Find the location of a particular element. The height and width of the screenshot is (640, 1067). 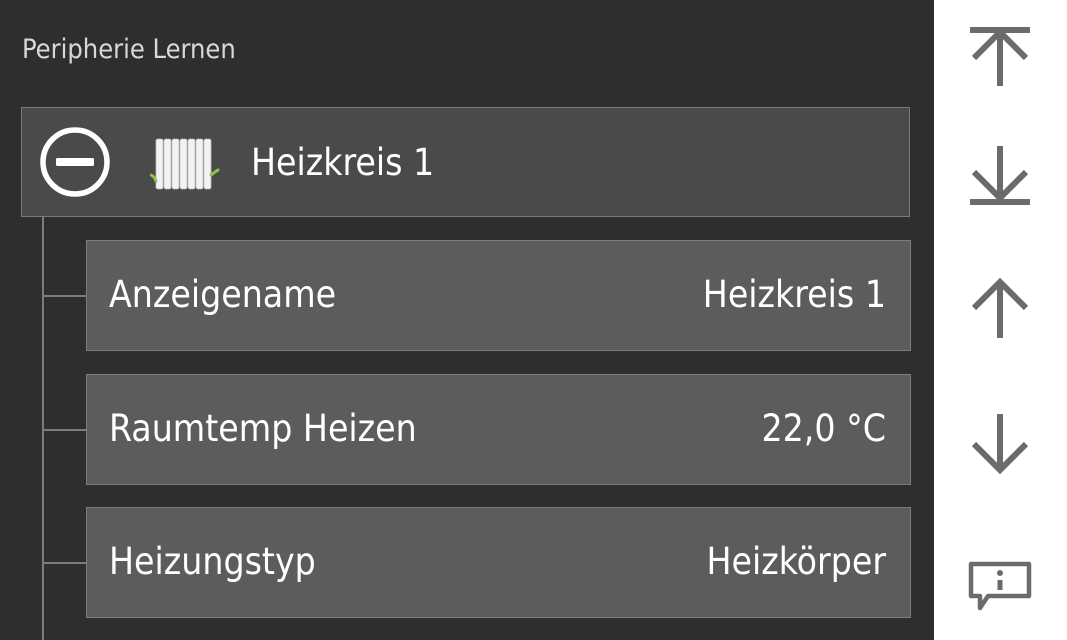

group-header-heizkreis: Heizkreis 1 is located at coordinates (465, 162).